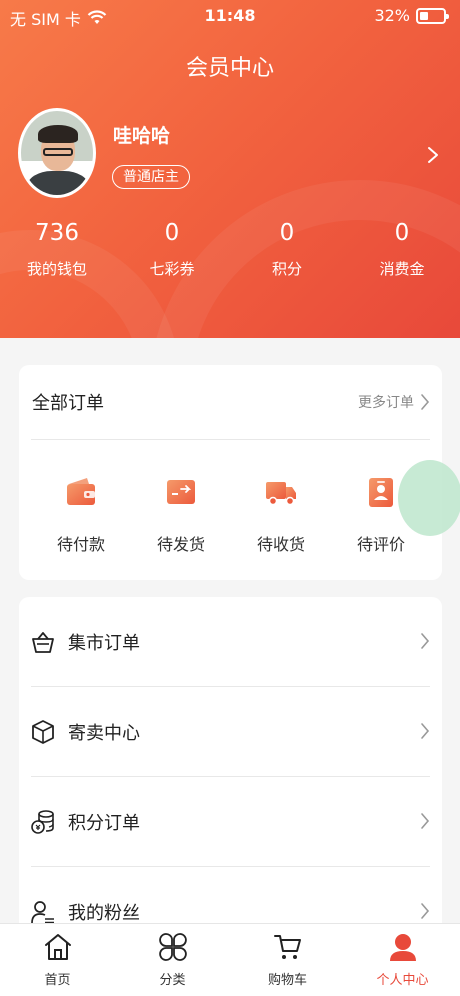 The width and height of the screenshot is (460, 996). Describe the element at coordinates (151, 177) in the screenshot. I see `level-badge: 普通店主` at that location.